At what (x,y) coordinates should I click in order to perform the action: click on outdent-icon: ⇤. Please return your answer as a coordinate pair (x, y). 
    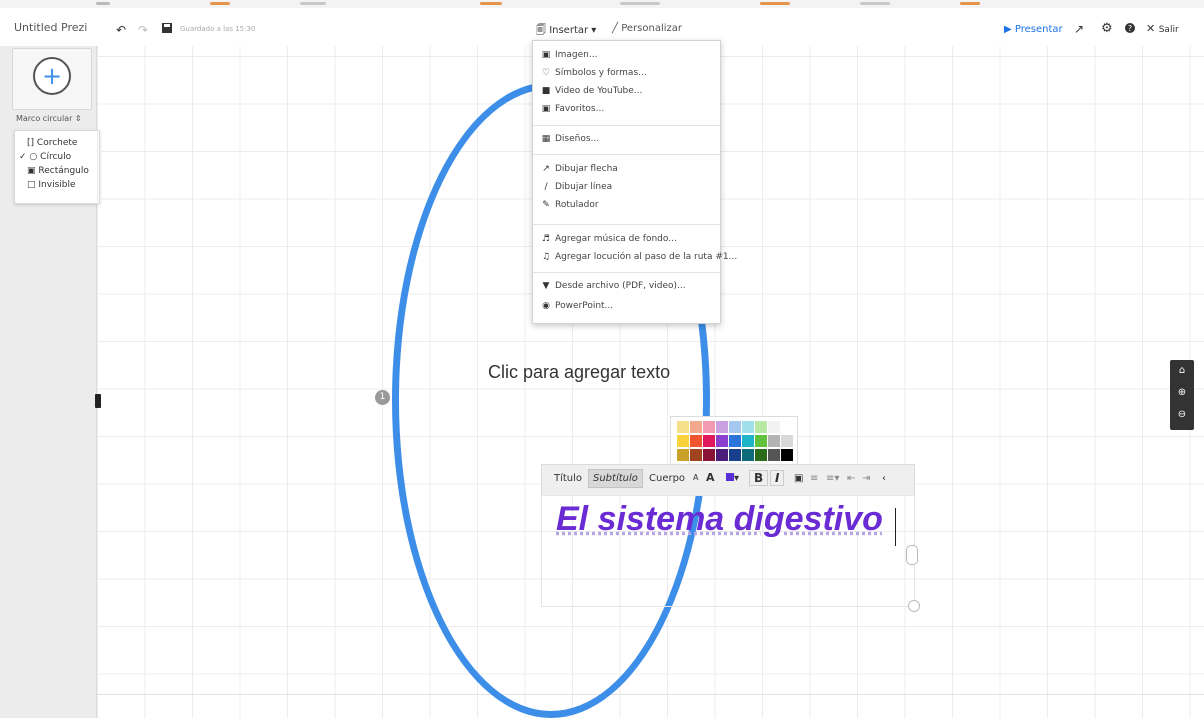
    Looking at the image, I should click on (851, 478).